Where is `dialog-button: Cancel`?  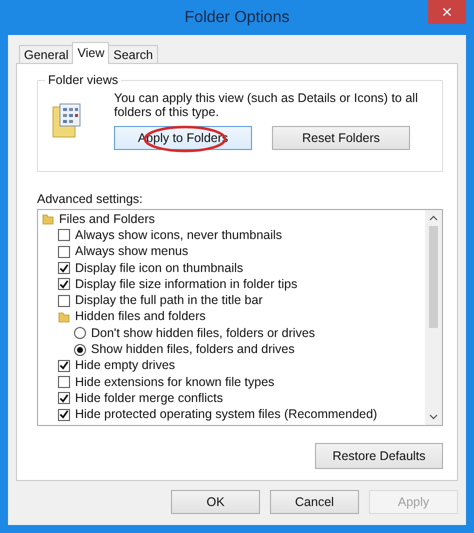 dialog-button: Cancel is located at coordinates (314, 502).